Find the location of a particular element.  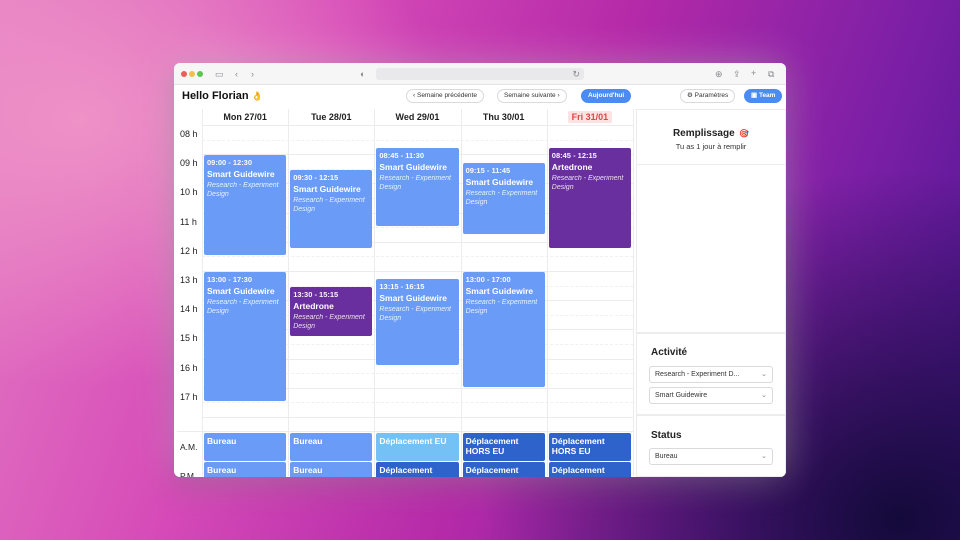

day-header: Tue 28/01 is located at coordinates (331, 117).